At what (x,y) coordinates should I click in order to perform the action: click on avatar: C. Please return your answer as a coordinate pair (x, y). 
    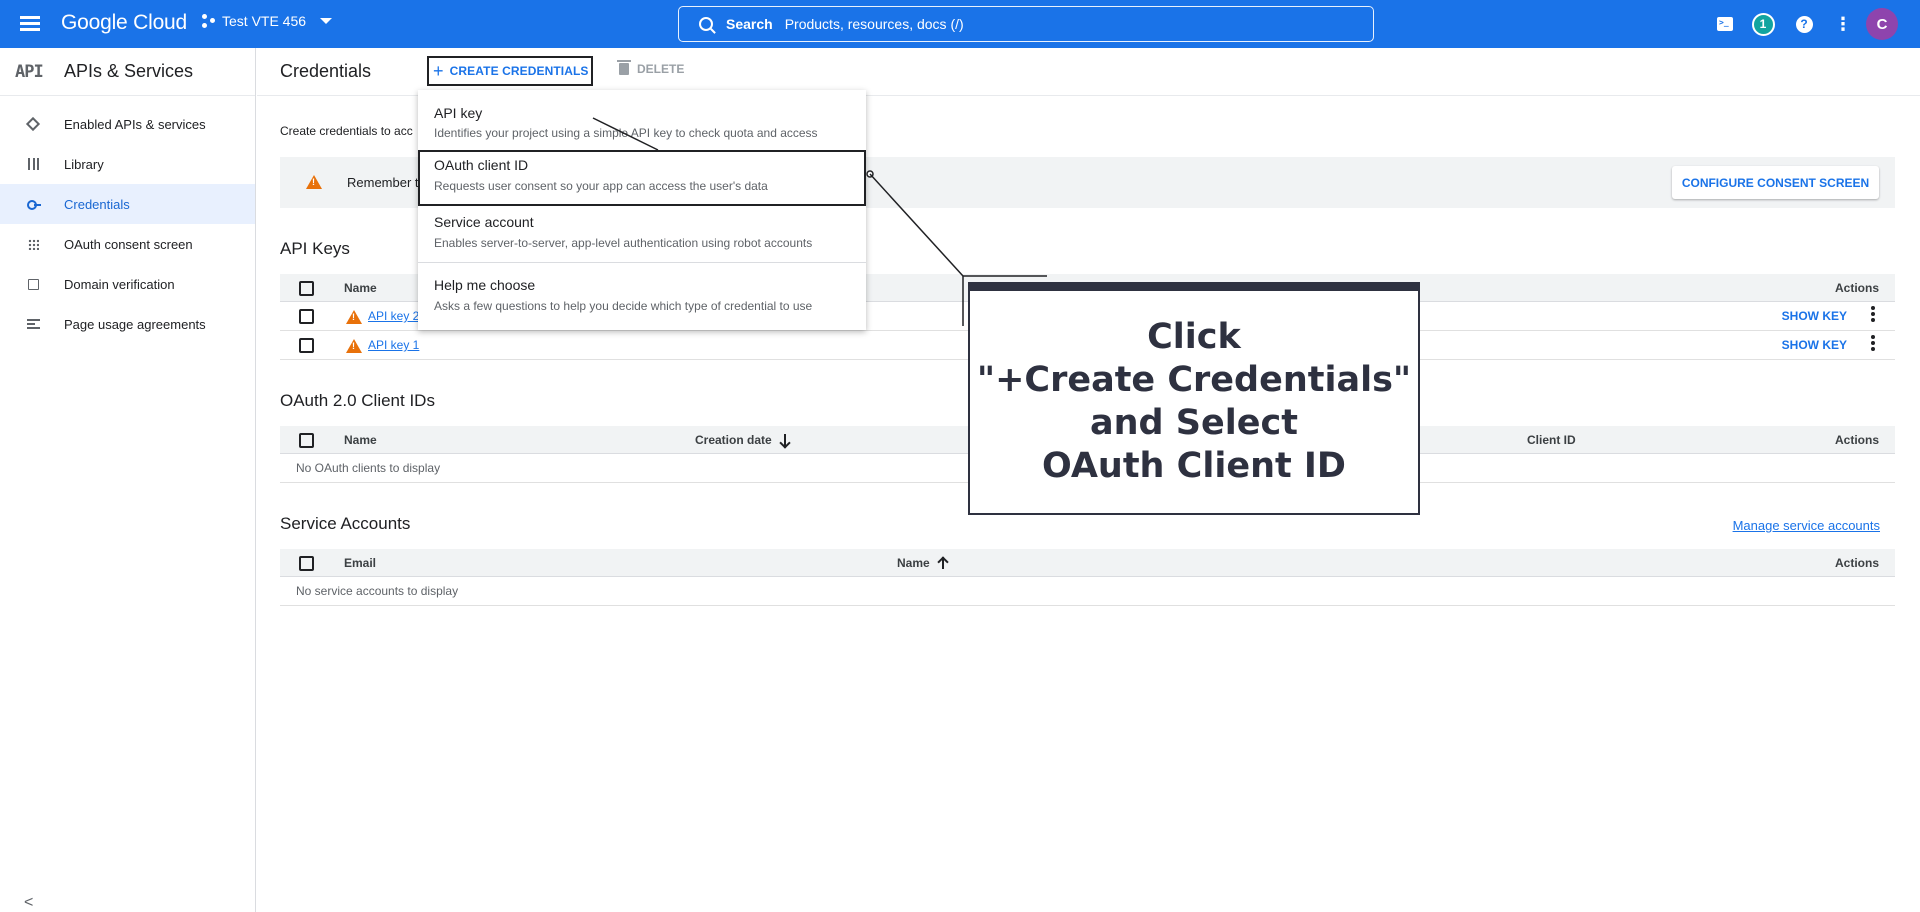
    Looking at the image, I should click on (1882, 24).